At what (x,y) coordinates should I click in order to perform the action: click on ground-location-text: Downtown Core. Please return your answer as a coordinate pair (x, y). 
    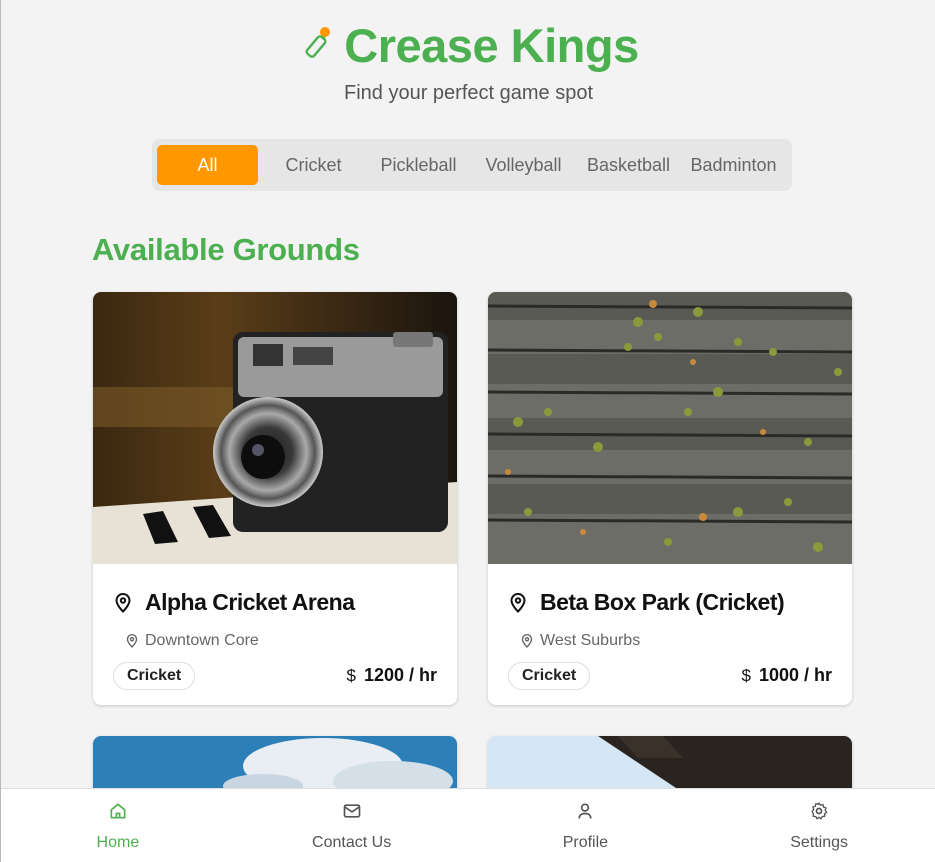
    Looking at the image, I should click on (202, 640).